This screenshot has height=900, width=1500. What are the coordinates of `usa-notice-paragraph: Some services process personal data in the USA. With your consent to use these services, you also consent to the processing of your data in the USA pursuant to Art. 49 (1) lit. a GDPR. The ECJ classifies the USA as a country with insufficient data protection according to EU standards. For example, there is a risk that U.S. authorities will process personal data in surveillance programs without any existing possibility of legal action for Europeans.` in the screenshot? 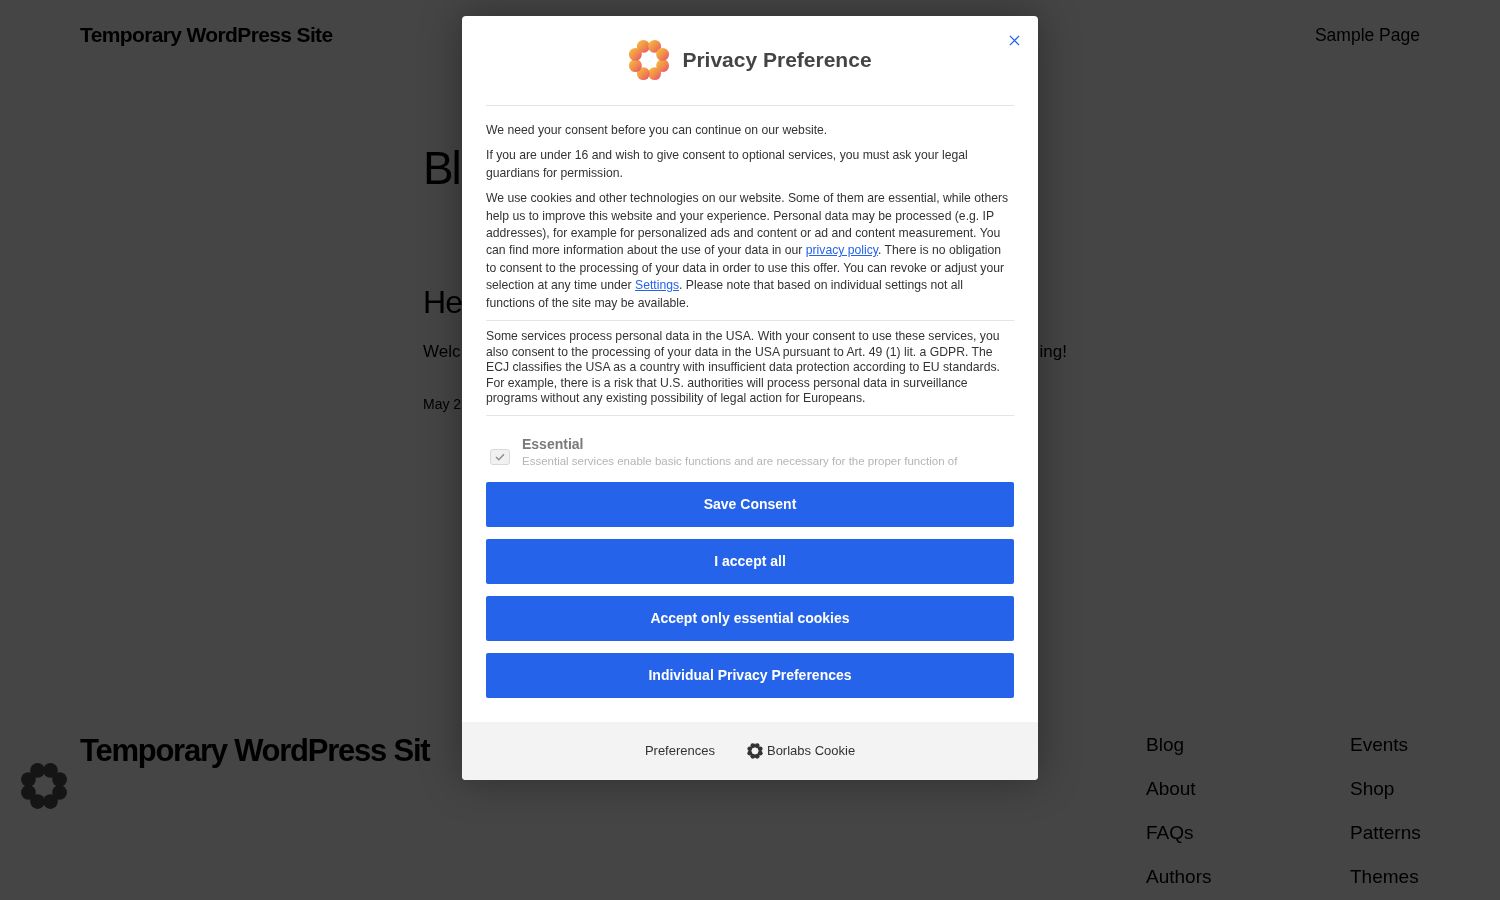 It's located at (743, 368).